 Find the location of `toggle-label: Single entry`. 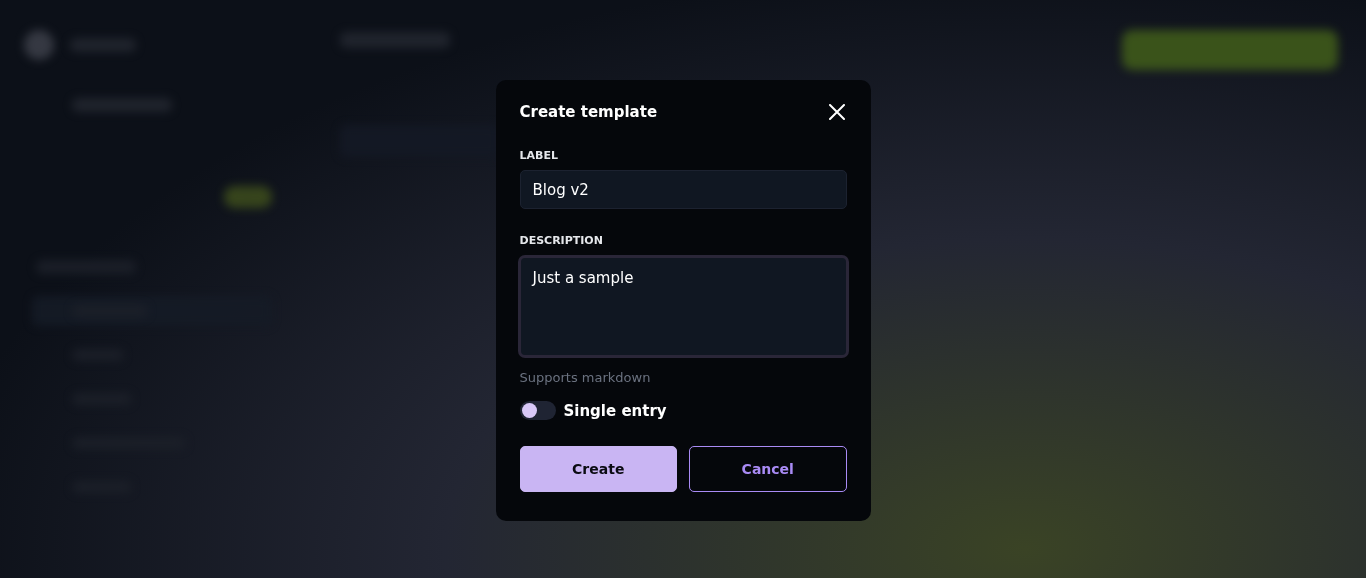

toggle-label: Single entry is located at coordinates (615, 410).